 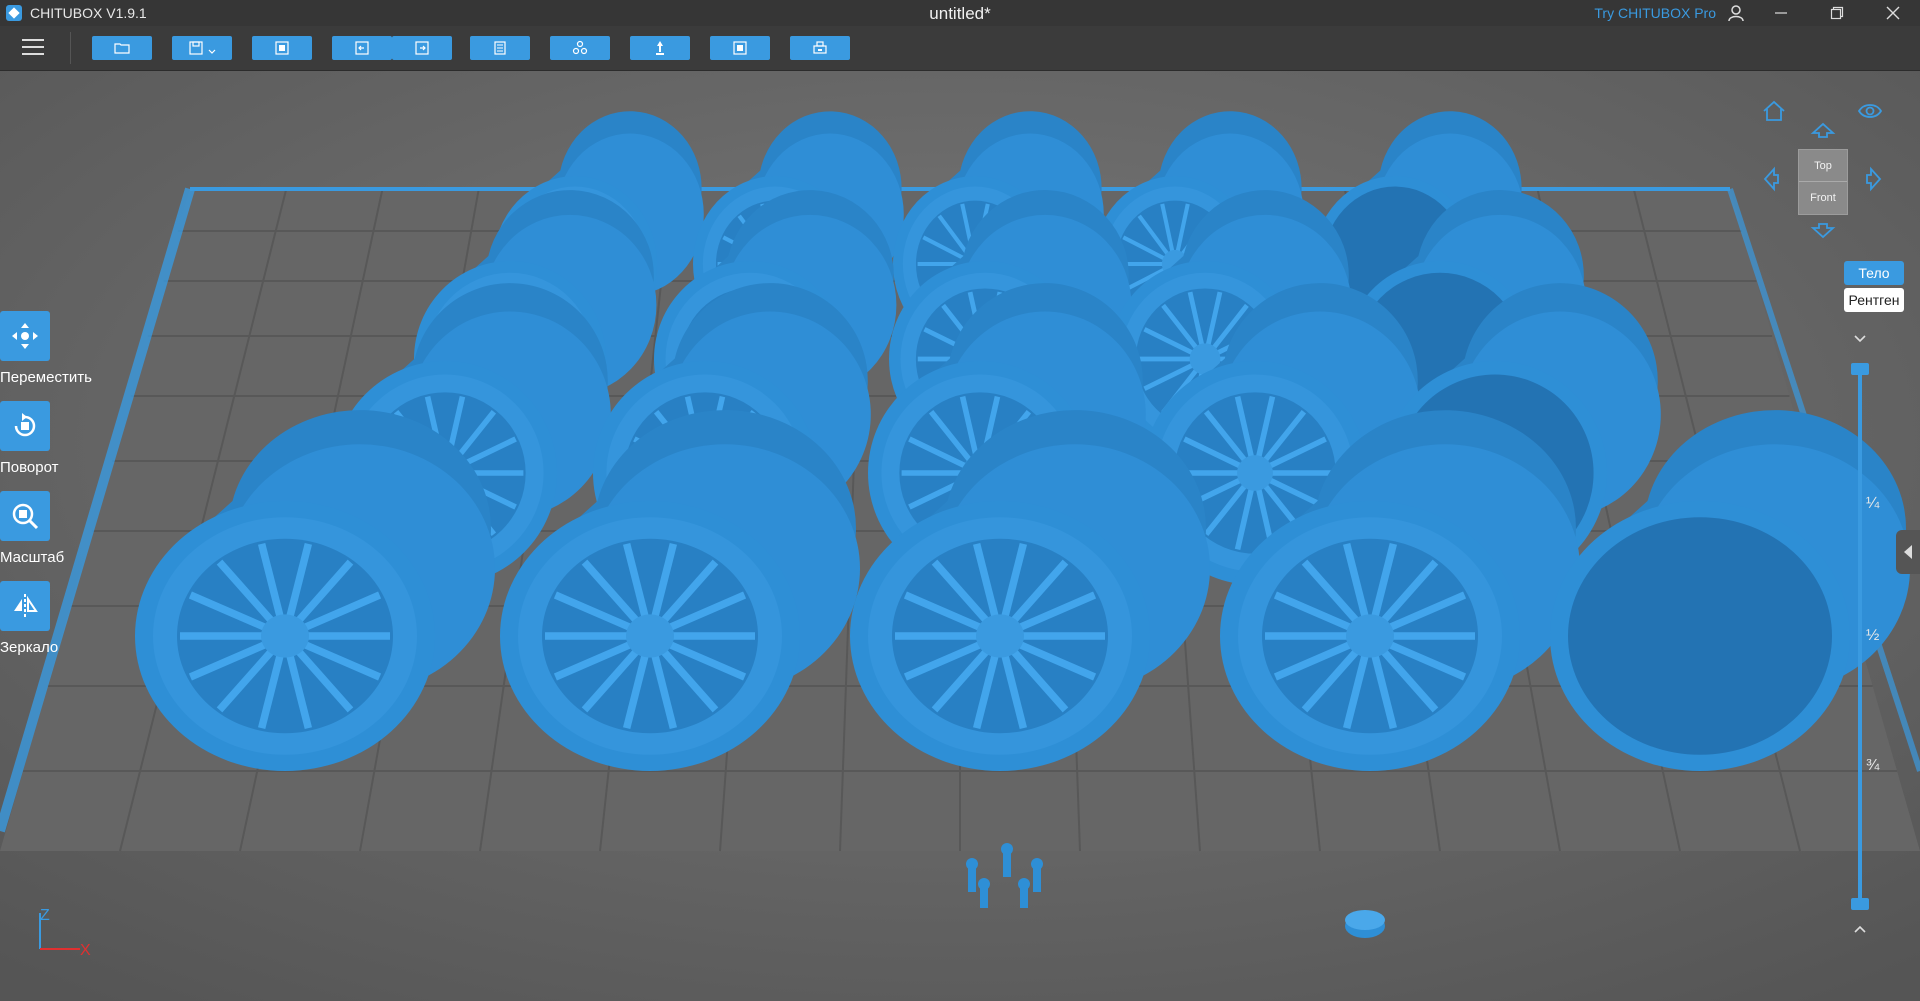 I want to click on move-button, so click(x=25, y=336).